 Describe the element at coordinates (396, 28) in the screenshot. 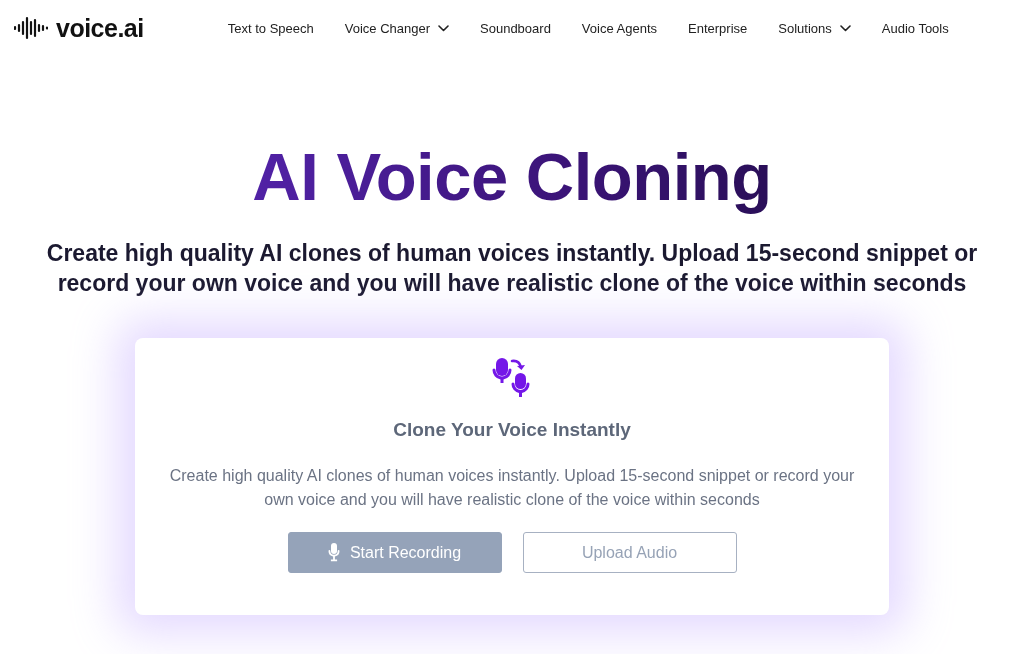

I see `nav-link: Voice Changer` at that location.